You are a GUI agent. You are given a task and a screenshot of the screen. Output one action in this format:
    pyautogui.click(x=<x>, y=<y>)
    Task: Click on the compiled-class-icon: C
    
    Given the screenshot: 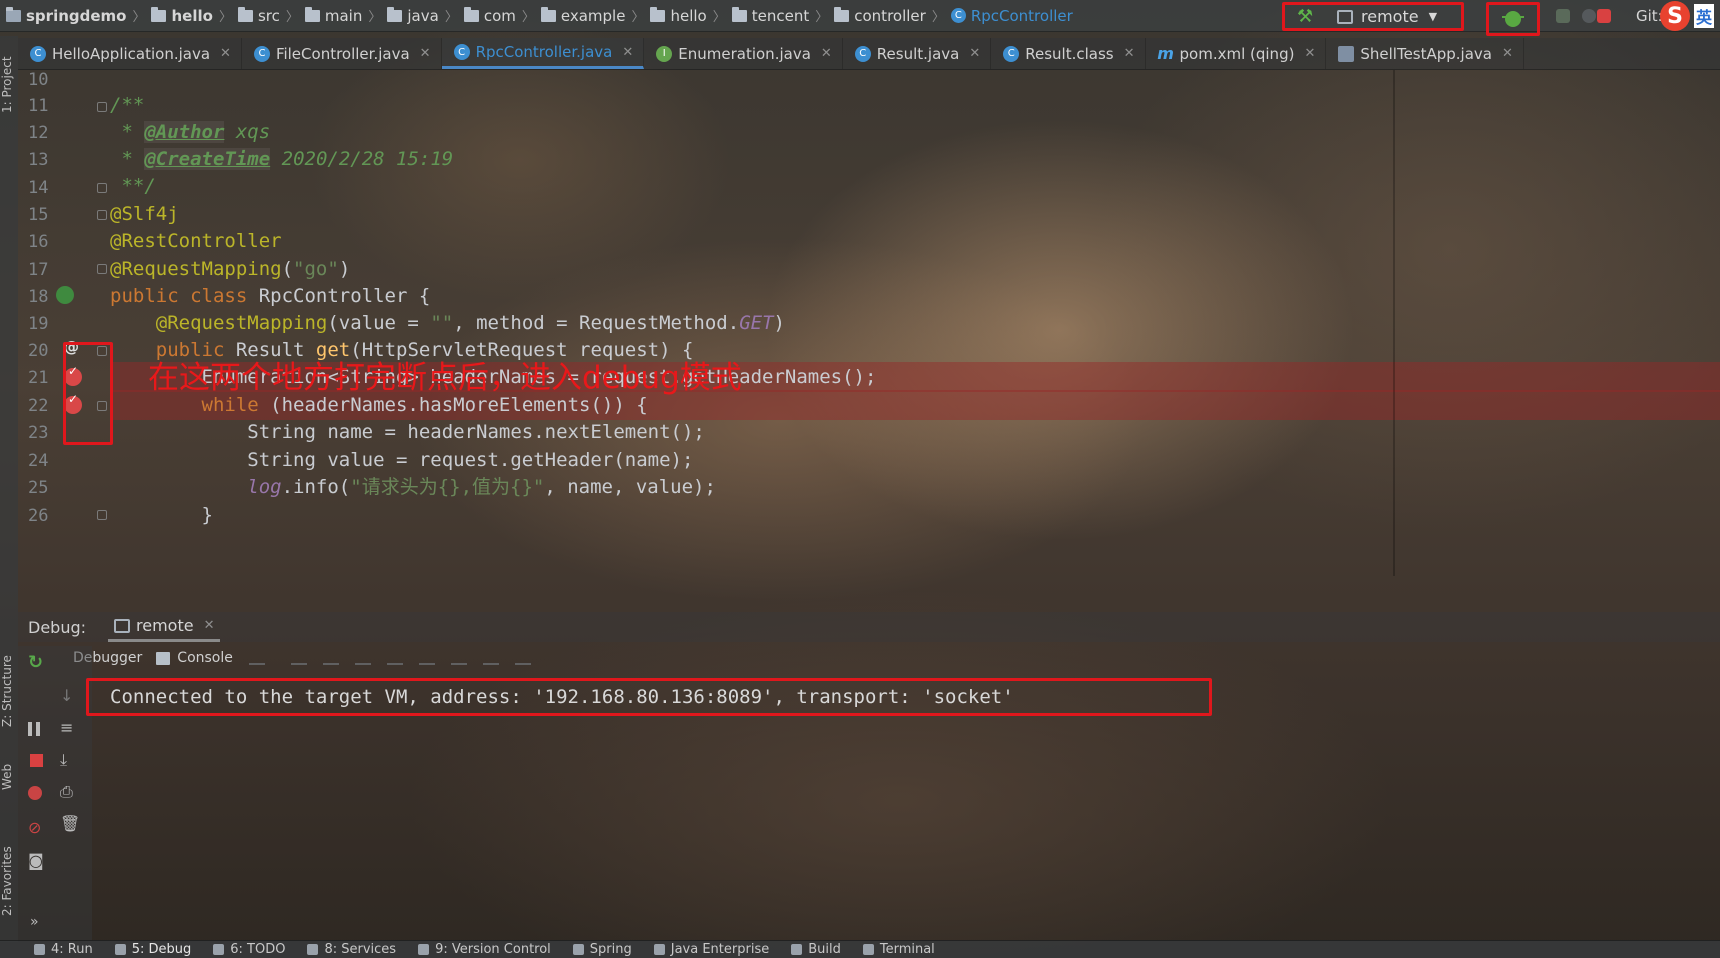 What is the action you would take?
    pyautogui.click(x=1011, y=53)
    